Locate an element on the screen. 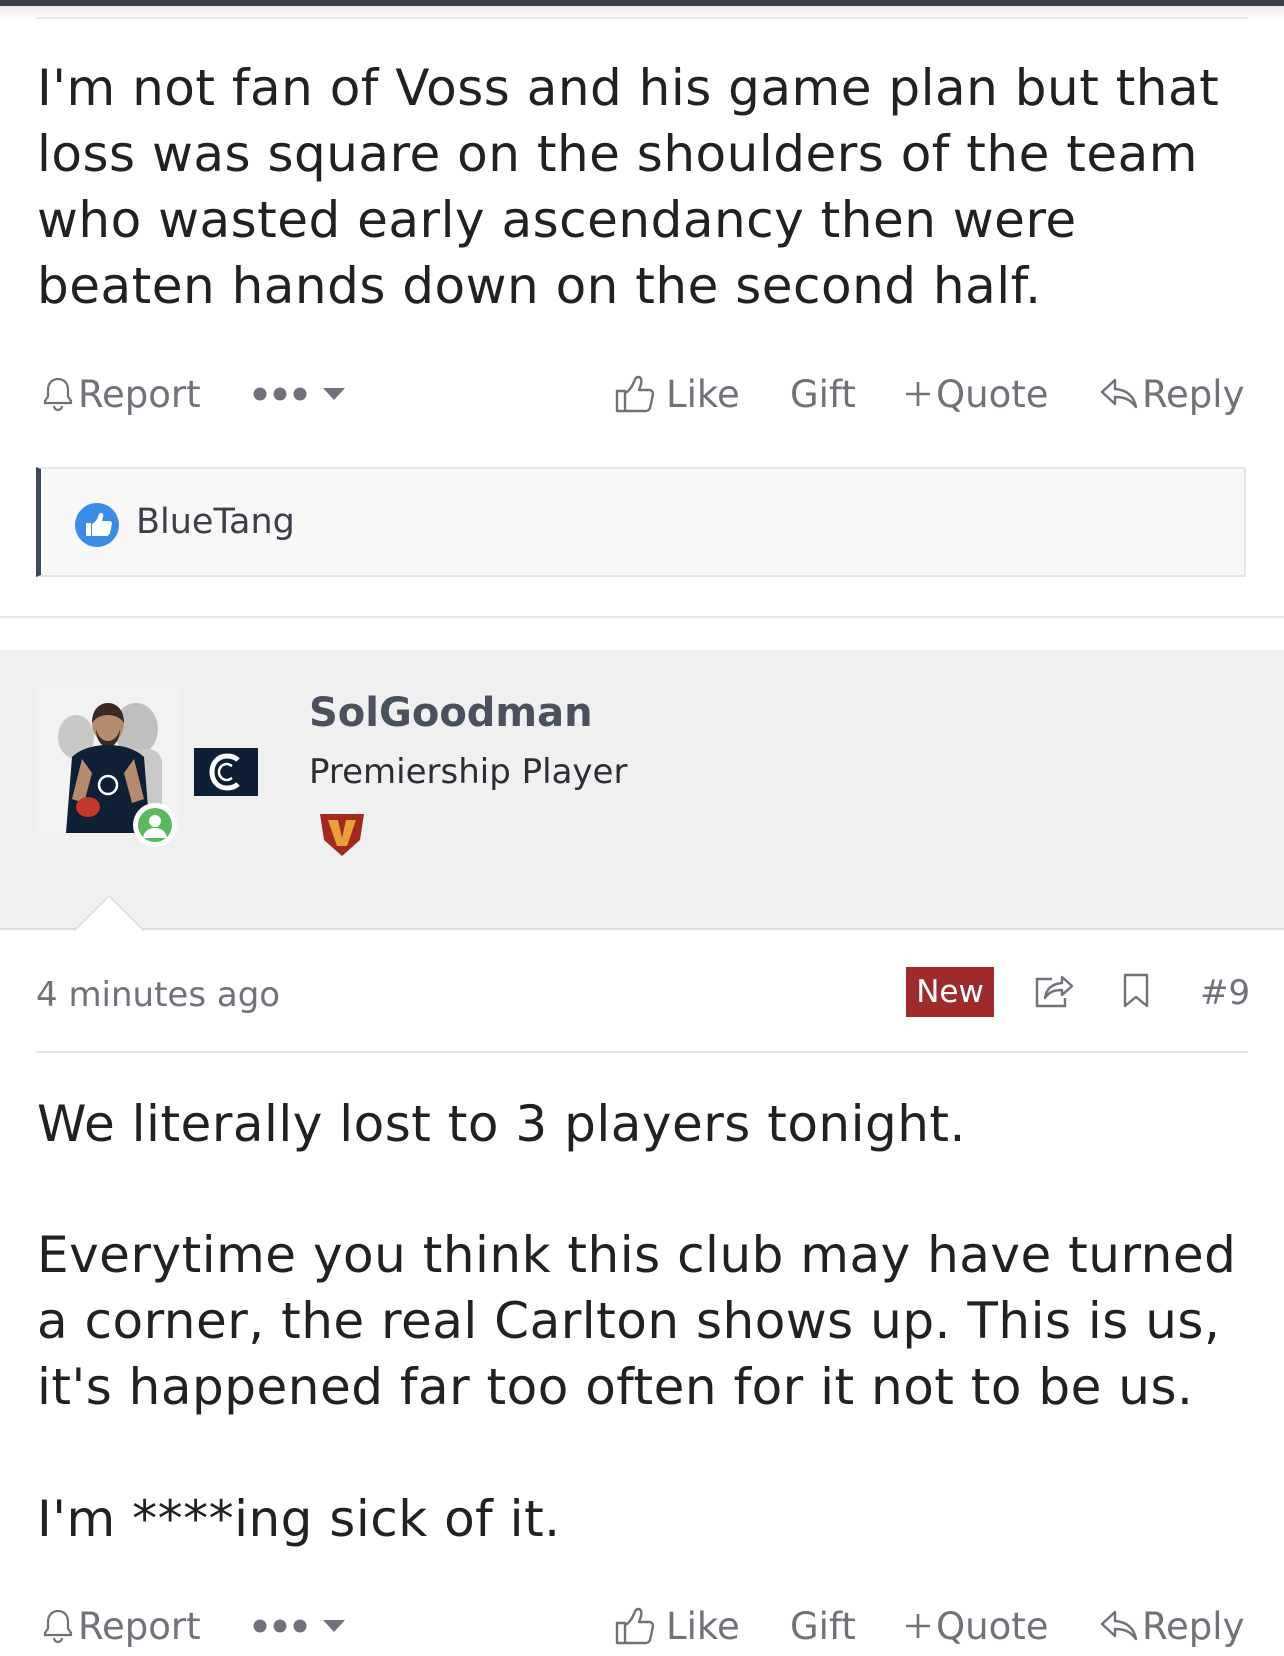  post-body-paragraph: We literally lost to 3 players tonight. is located at coordinates (501, 1124).